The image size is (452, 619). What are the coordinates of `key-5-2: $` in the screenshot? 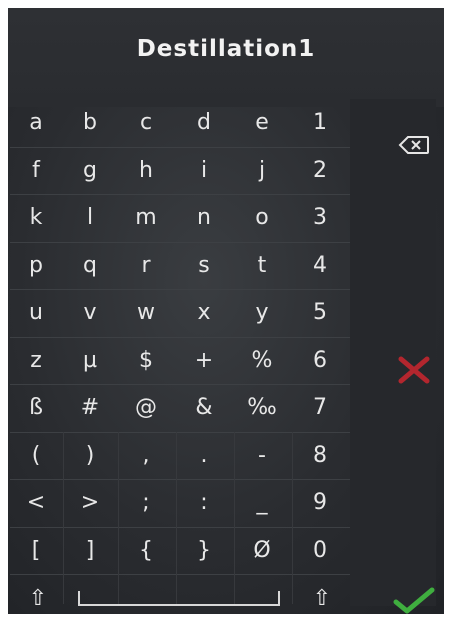 It's located at (146, 361).